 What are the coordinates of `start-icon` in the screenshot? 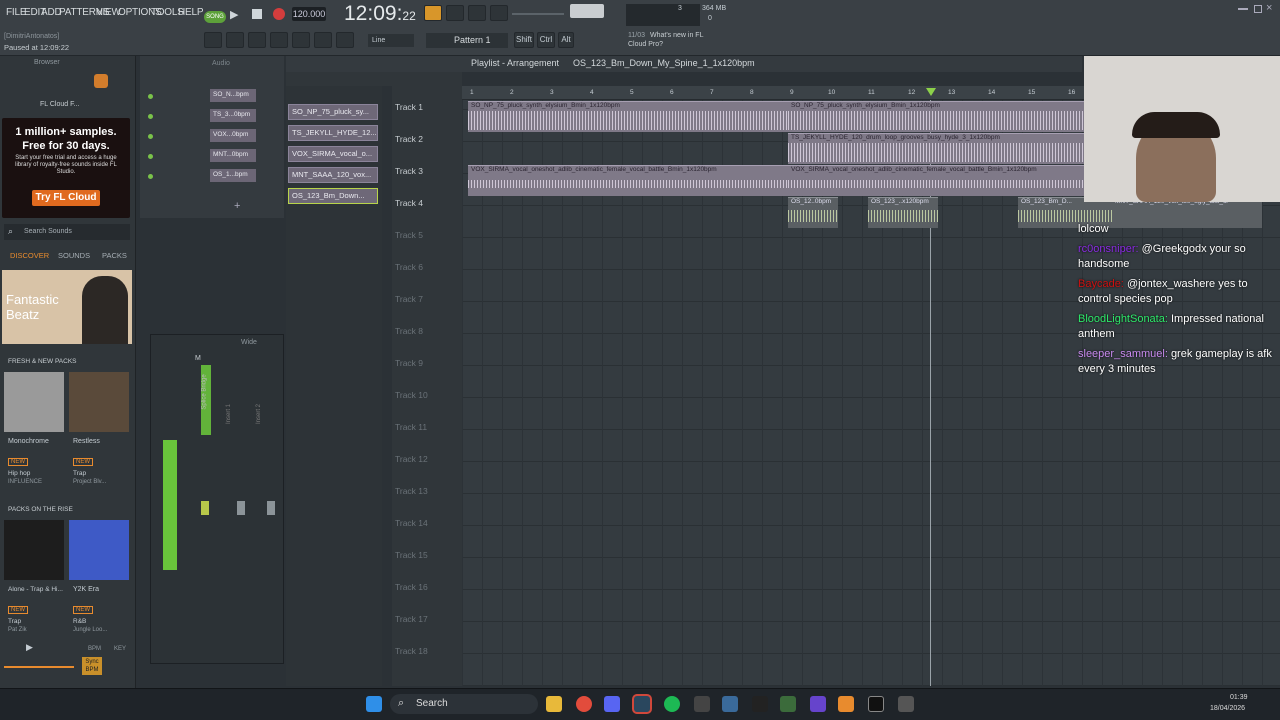 It's located at (374, 704).